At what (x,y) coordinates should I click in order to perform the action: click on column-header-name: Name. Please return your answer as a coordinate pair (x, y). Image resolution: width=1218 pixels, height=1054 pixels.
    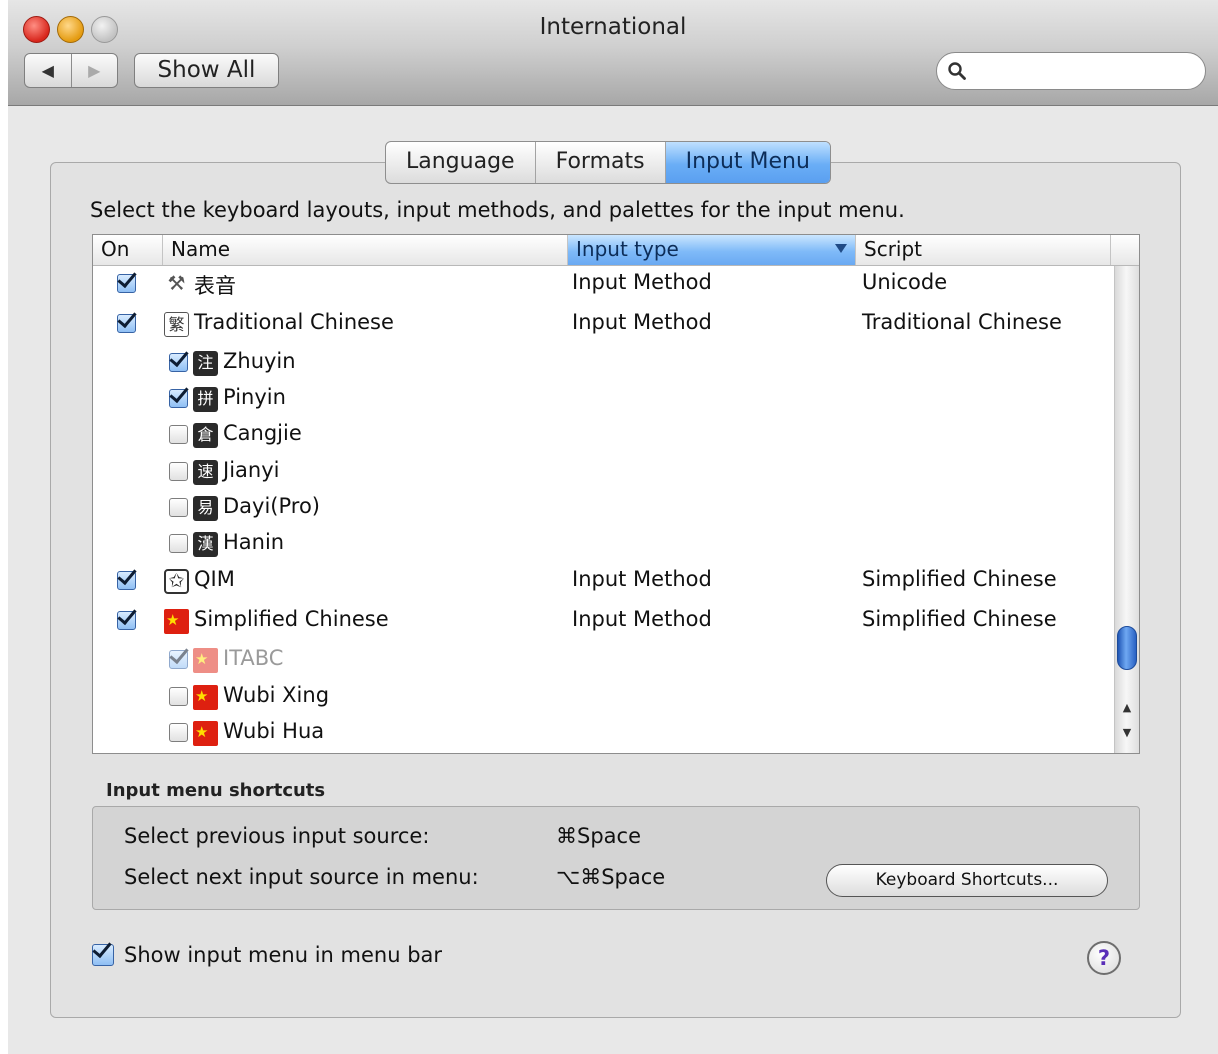
    Looking at the image, I should click on (365, 250).